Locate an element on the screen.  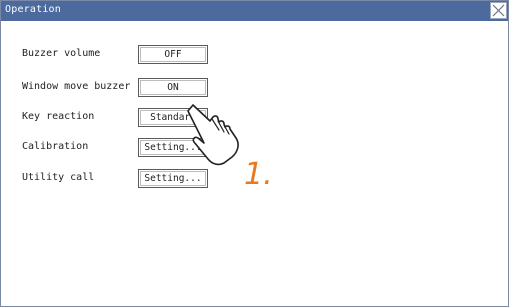
window-title: Operation is located at coordinates (33, 9).